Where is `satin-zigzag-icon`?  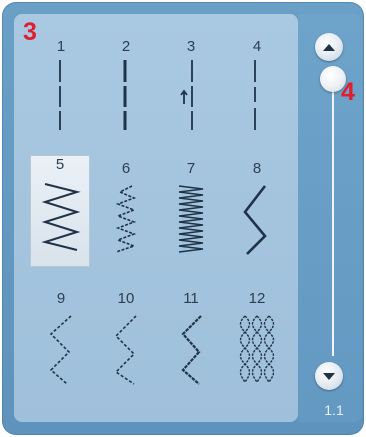
satin-zigzag-icon is located at coordinates (191, 219).